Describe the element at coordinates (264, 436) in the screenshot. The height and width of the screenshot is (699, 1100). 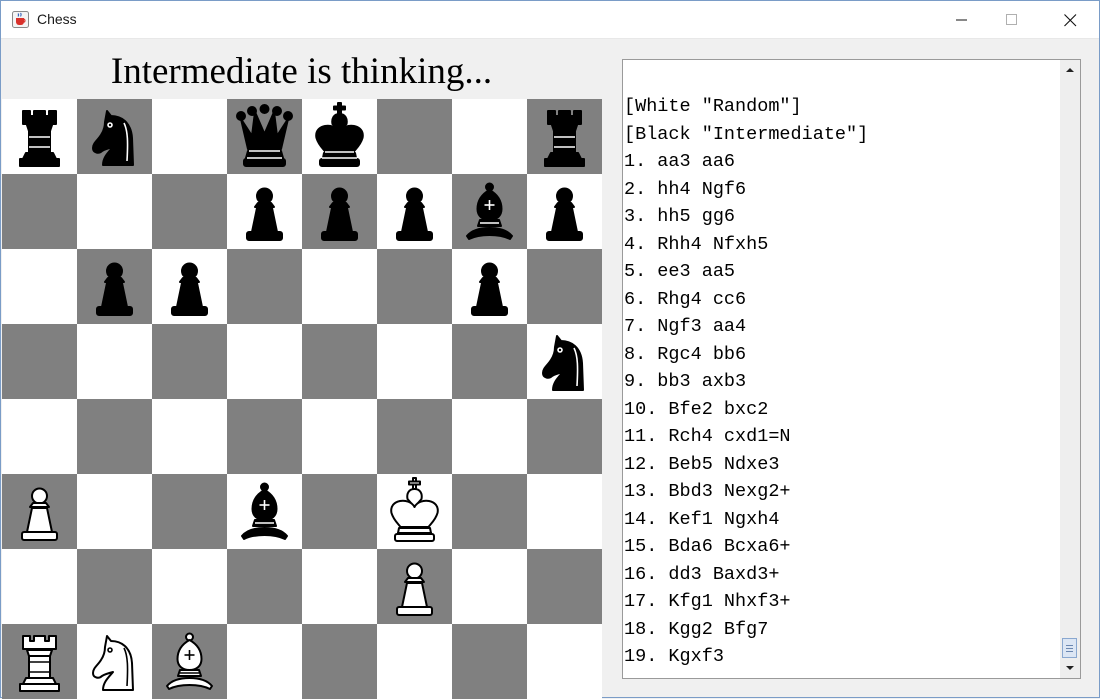
I see `square-d4` at that location.